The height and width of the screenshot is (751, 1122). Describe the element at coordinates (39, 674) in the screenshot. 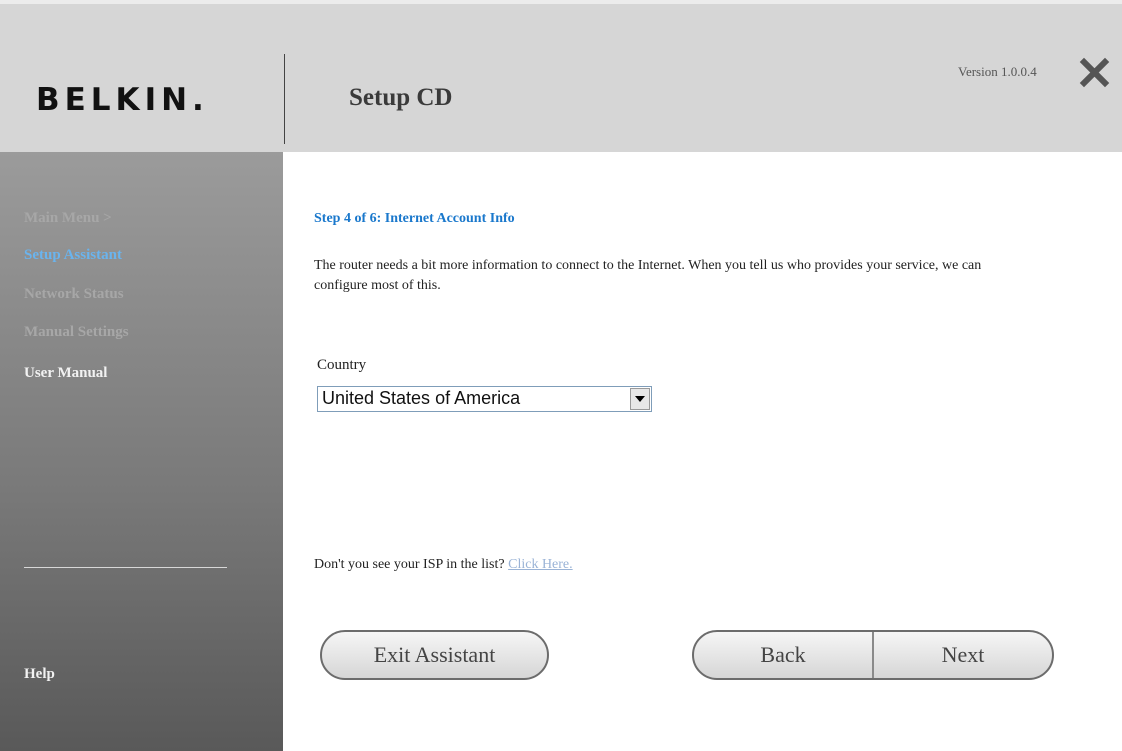

I see `sidebar-item-help: Help` at that location.